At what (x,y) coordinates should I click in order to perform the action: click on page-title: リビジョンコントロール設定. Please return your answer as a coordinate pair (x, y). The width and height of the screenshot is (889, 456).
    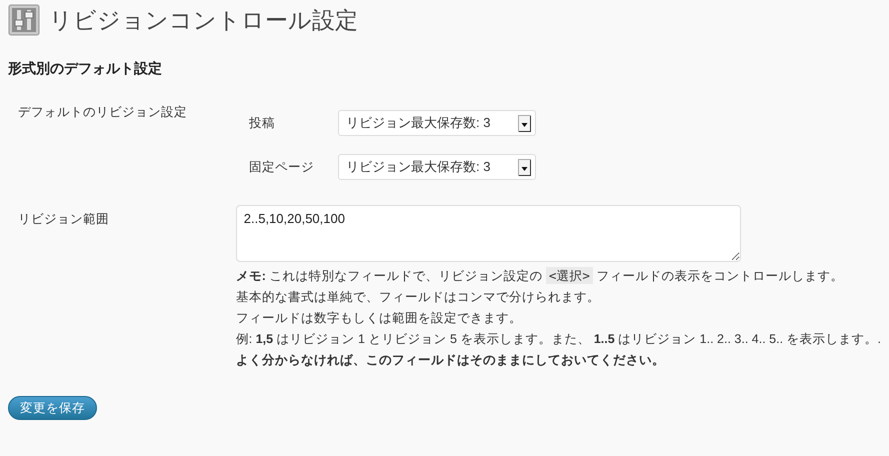
    Looking at the image, I should click on (203, 20).